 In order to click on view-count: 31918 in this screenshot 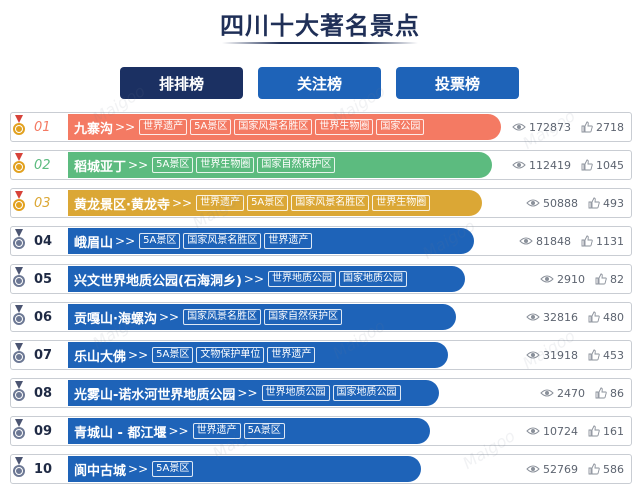, I will do `click(560, 355)`.